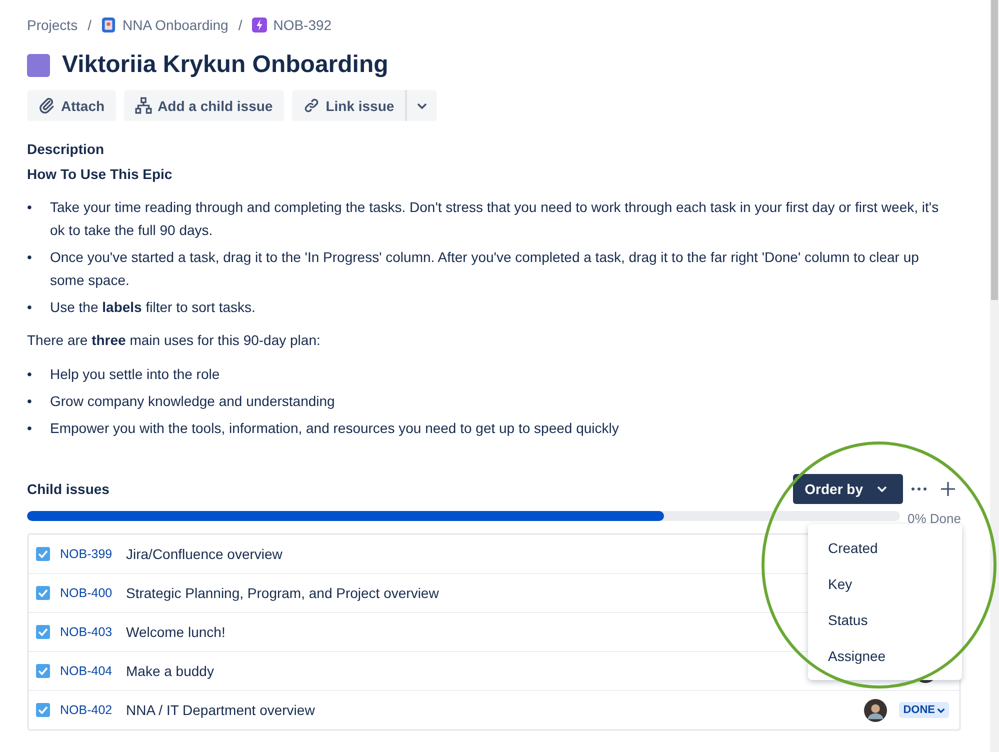  What do you see at coordinates (204, 554) in the screenshot?
I see `issue-summary: Jira/Confluence overview` at bounding box center [204, 554].